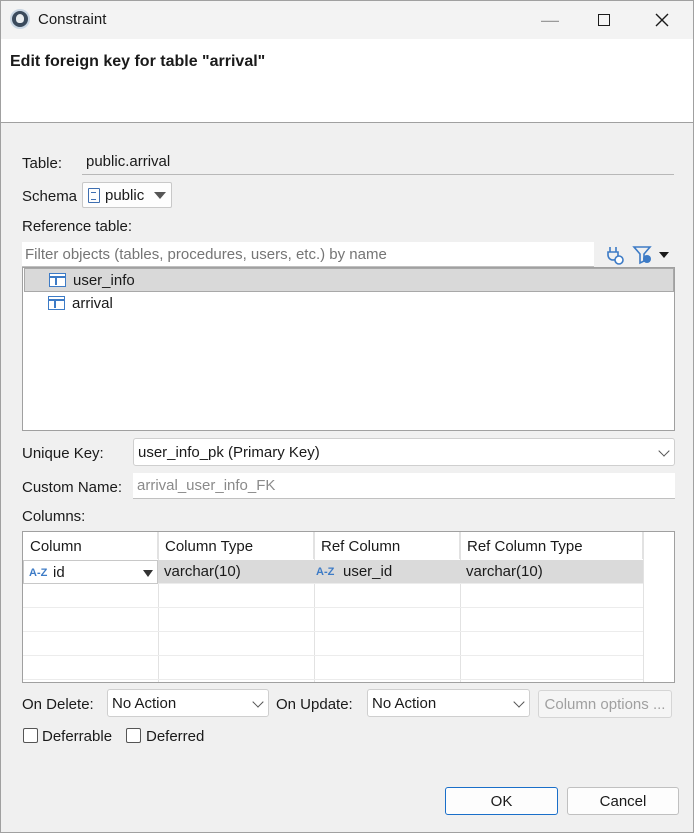  I want to click on column-value: id, so click(59, 572).